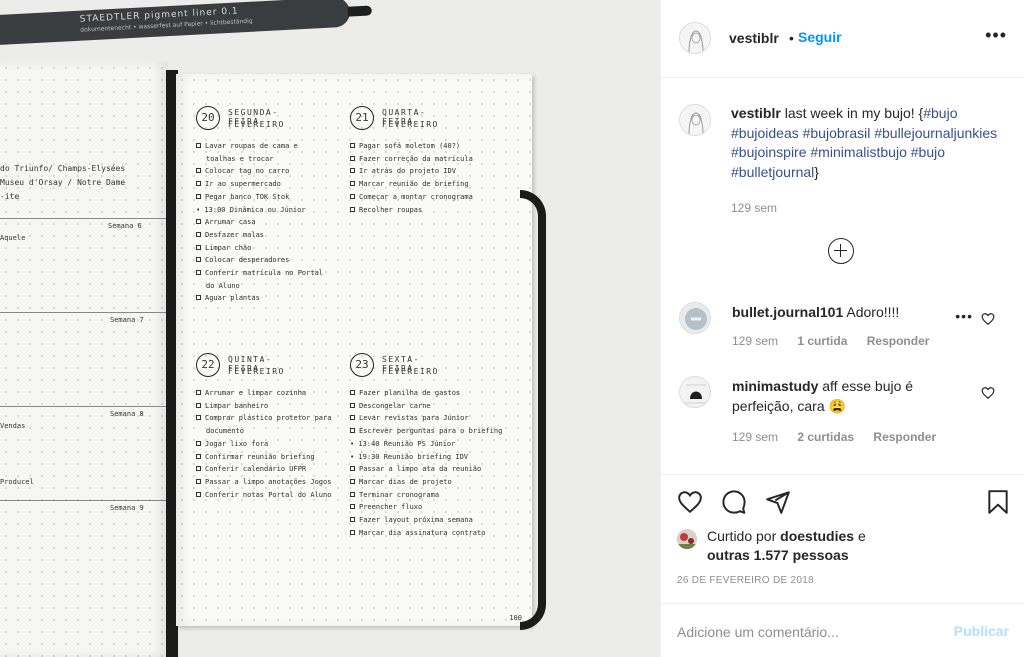  I want to click on avatar, so click(695, 38).